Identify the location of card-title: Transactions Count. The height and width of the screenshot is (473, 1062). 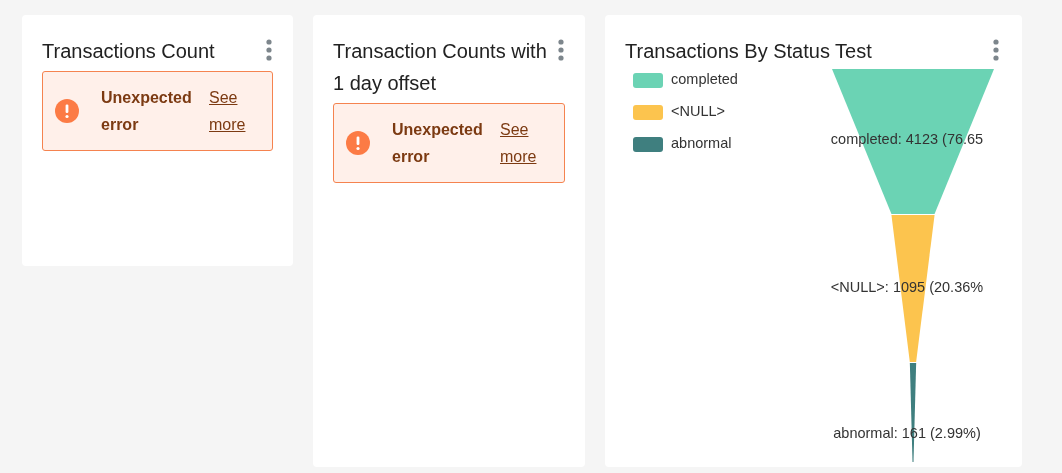
(128, 51).